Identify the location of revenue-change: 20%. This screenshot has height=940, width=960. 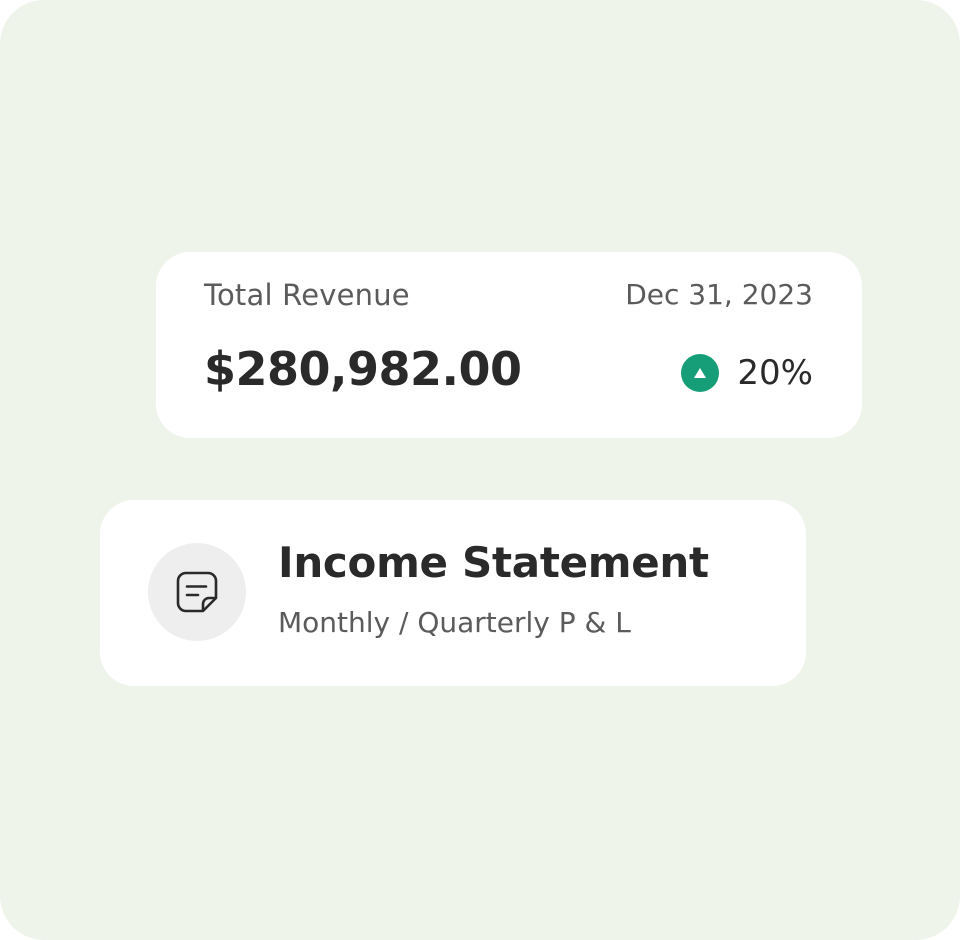
(747, 373).